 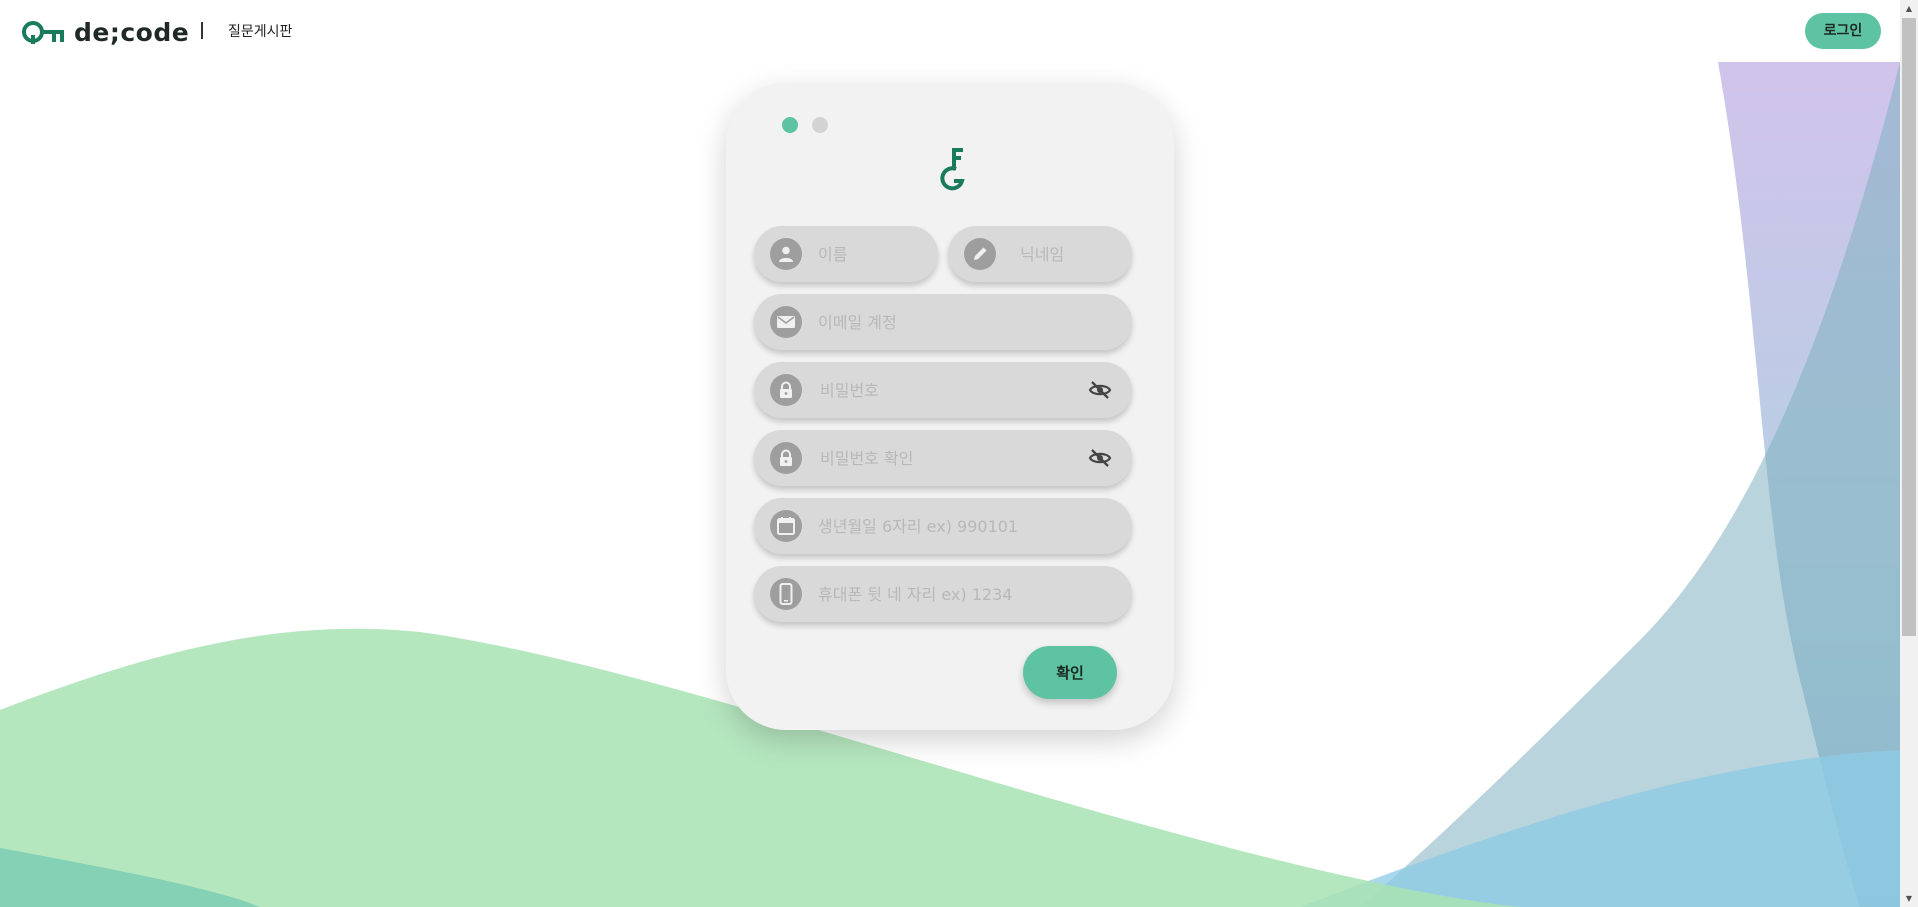 I want to click on step-dot-active, so click(x=790, y=125).